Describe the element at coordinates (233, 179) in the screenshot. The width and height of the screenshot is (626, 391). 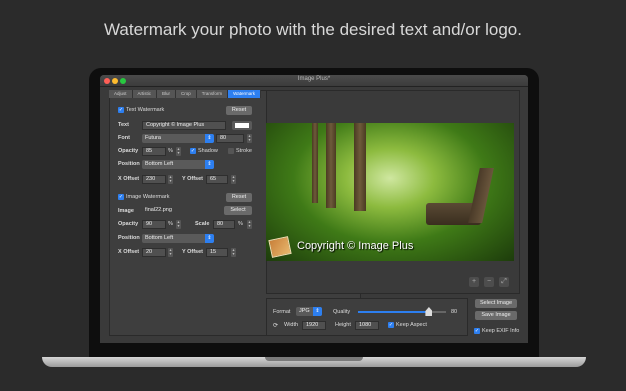
I see `text-y-offset-stepper: ▴ ▾` at that location.